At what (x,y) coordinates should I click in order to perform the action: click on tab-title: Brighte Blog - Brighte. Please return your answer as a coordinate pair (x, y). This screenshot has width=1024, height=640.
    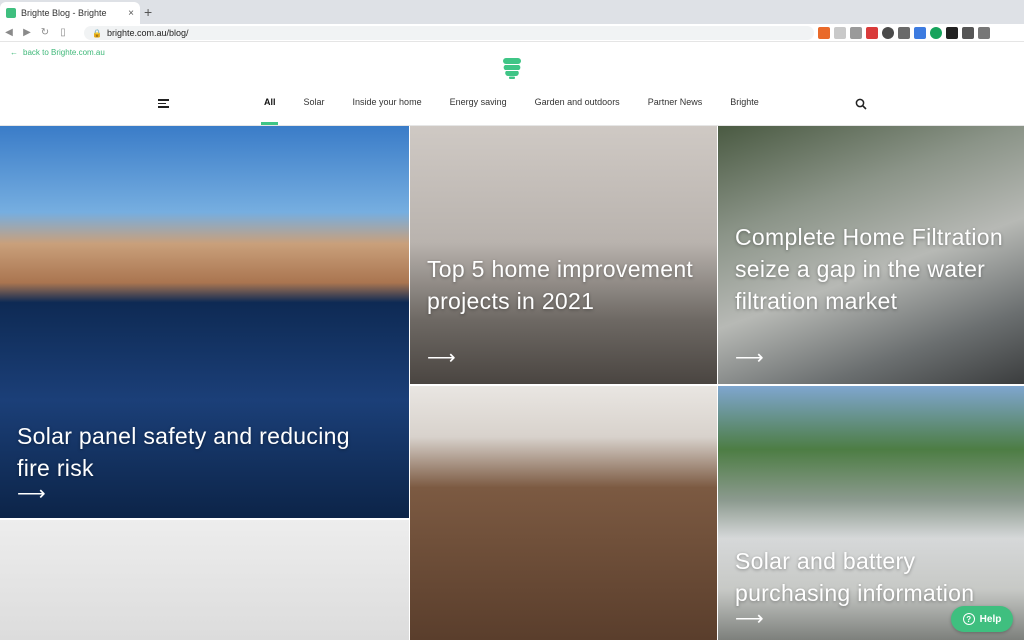
    Looking at the image, I should click on (64, 13).